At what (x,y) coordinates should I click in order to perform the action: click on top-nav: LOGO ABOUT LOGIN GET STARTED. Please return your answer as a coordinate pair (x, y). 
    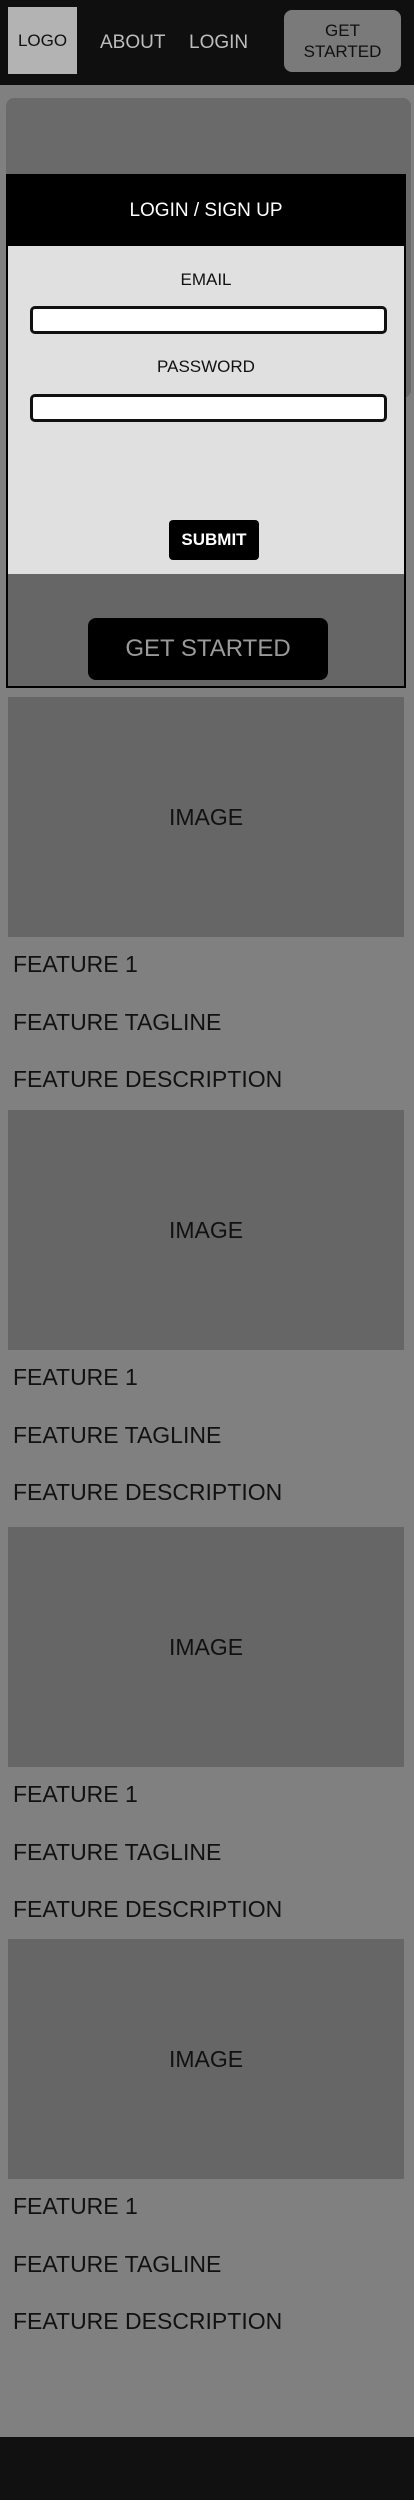
    Looking at the image, I should click on (207, 42).